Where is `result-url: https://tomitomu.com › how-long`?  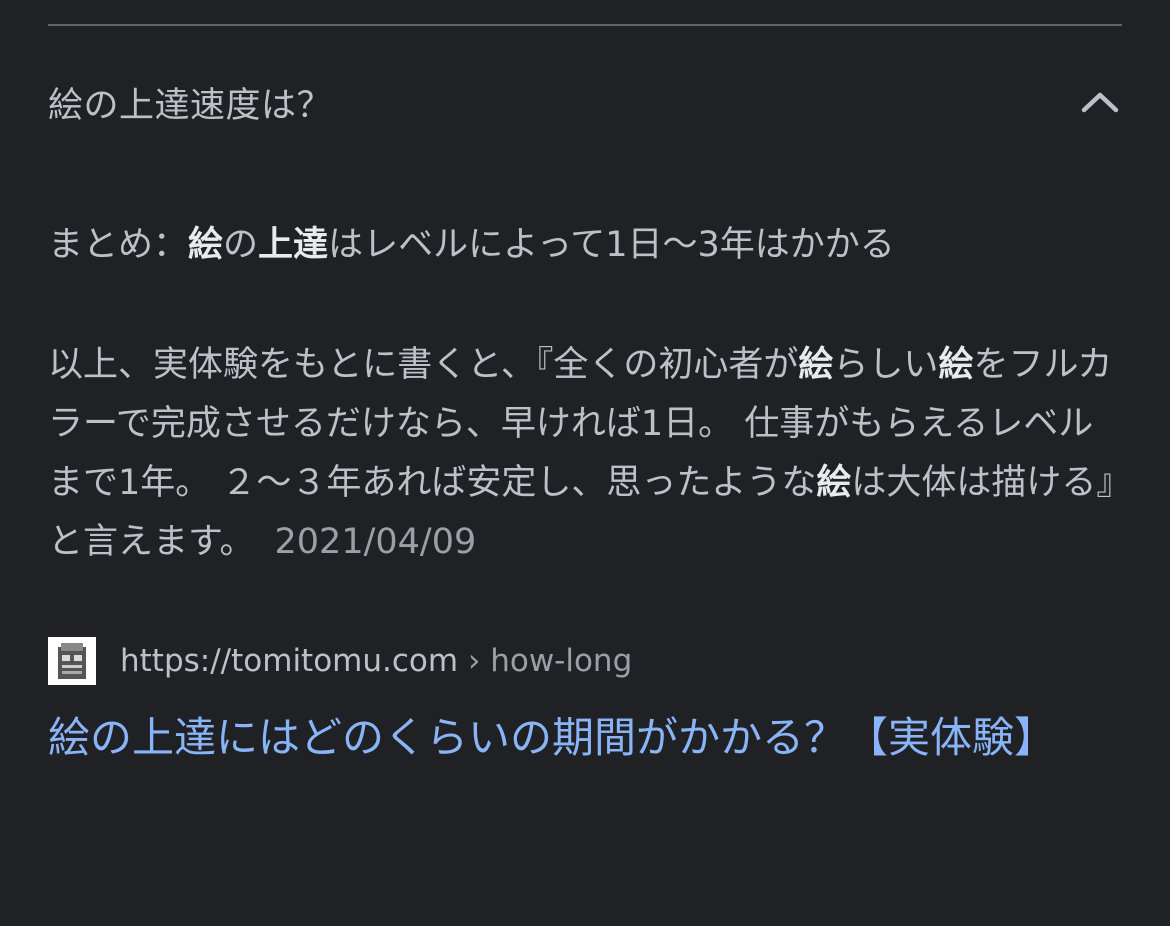
result-url: https://tomitomu.com › how-long is located at coordinates (376, 661).